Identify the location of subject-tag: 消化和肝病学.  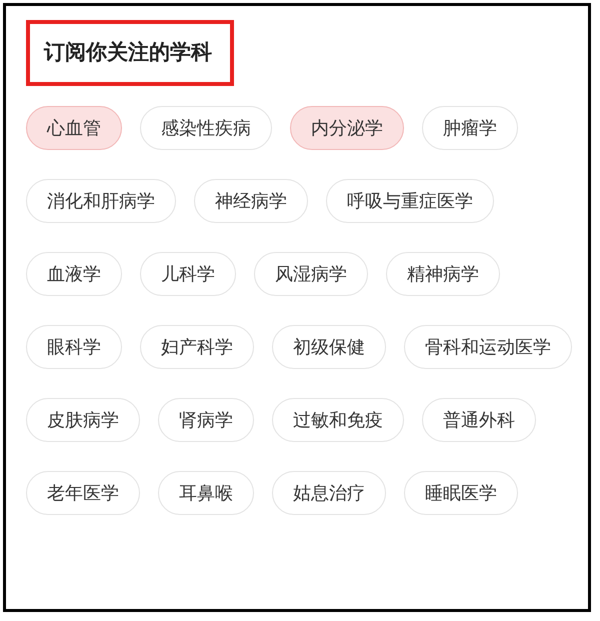
(101, 201).